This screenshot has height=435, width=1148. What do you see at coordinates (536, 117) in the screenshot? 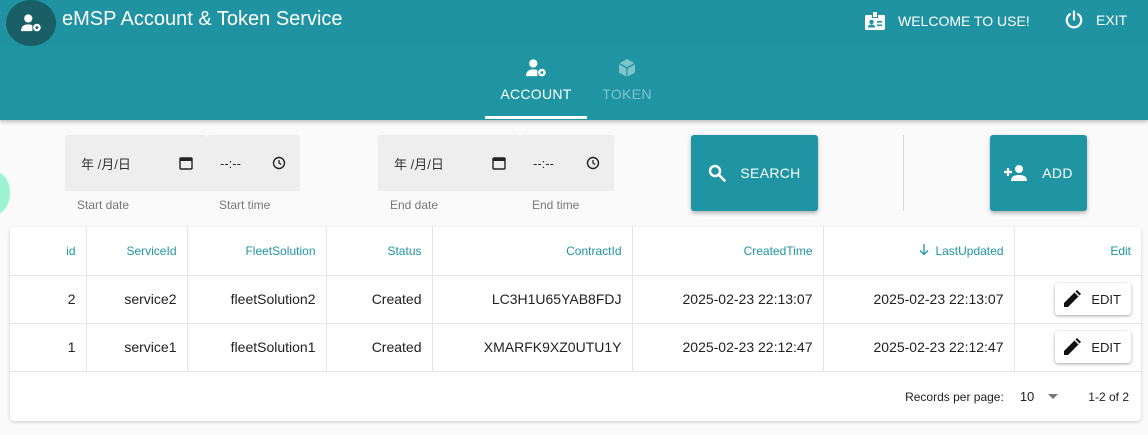
I see `tab-active-indicator` at bounding box center [536, 117].